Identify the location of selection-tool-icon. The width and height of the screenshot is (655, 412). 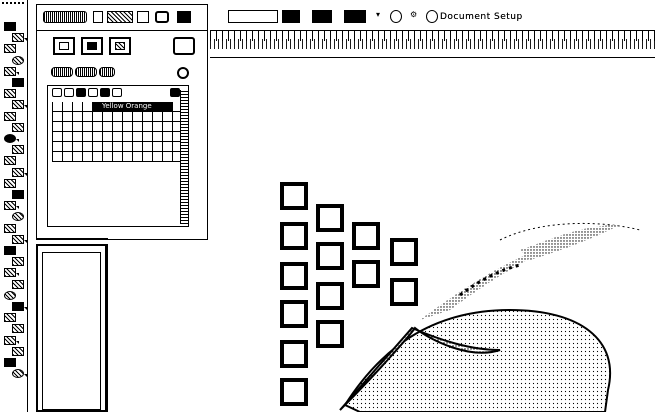
(10, 26).